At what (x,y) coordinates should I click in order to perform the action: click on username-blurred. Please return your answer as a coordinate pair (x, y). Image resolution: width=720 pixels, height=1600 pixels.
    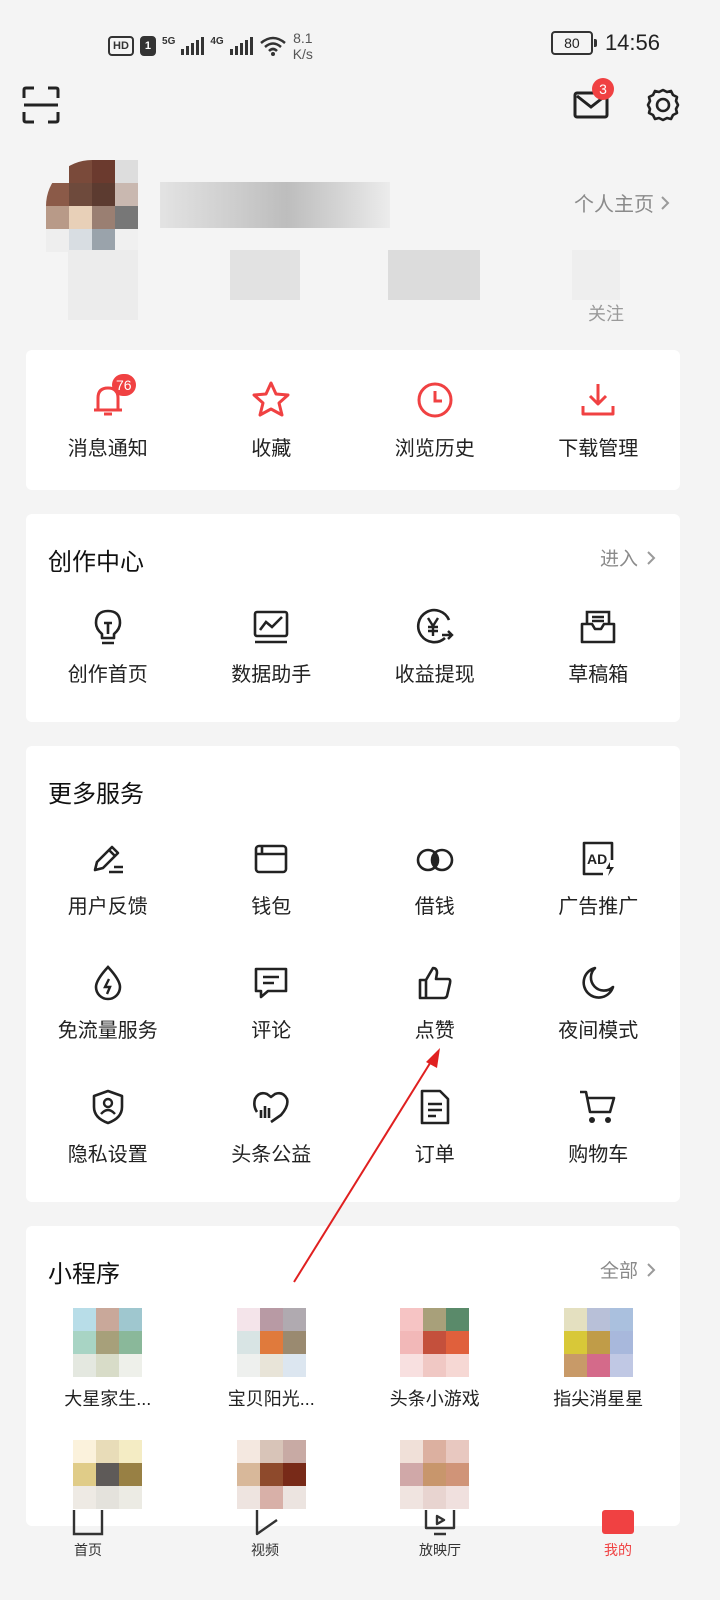
    Looking at the image, I should click on (275, 205).